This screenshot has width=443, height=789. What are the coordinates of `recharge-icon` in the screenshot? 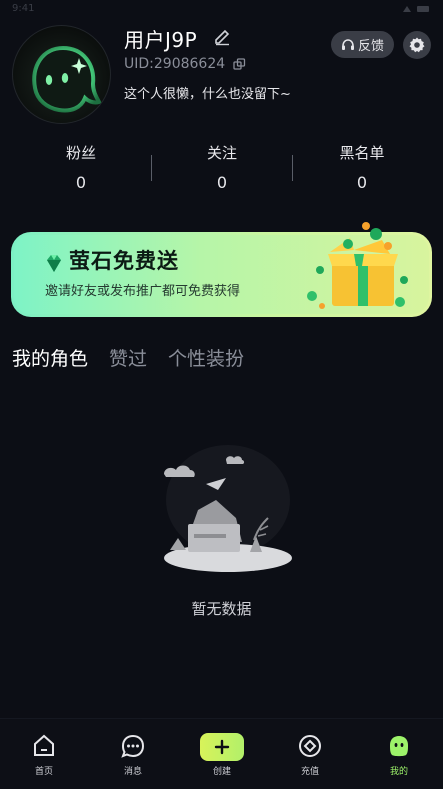 It's located at (310, 746).